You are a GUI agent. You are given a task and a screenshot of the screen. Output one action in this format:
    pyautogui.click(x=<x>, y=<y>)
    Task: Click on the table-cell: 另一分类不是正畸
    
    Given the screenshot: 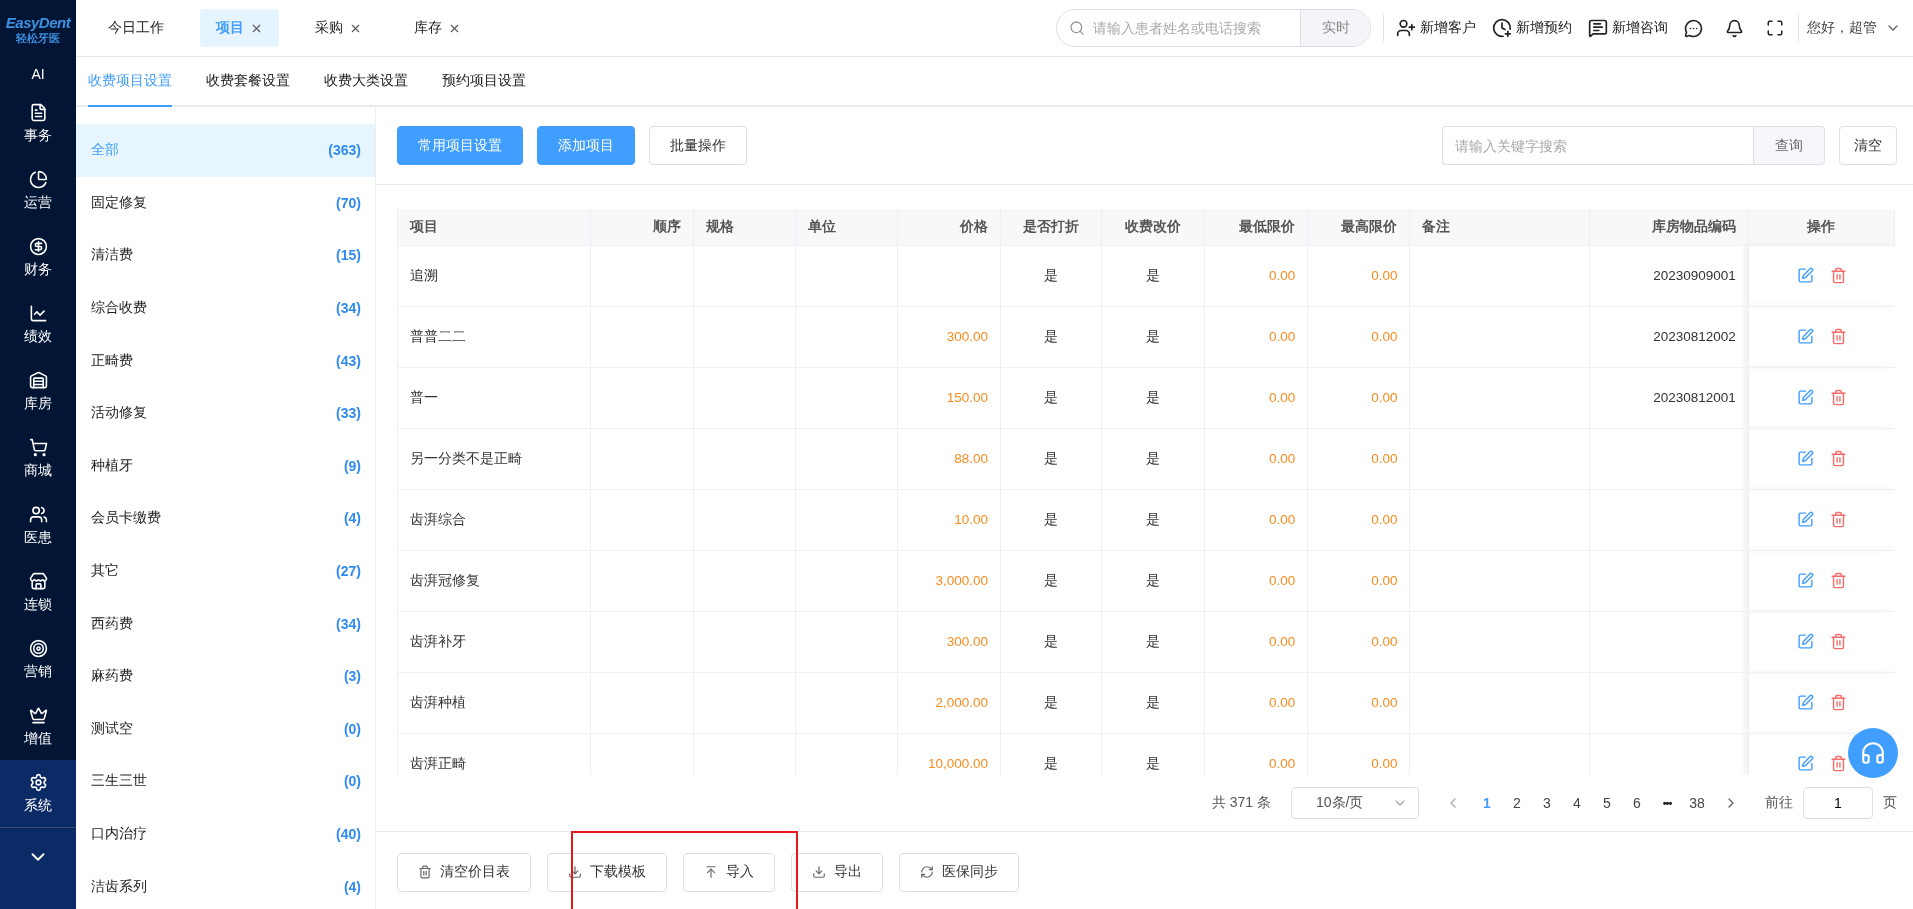 What is the action you would take?
    pyautogui.click(x=466, y=458)
    